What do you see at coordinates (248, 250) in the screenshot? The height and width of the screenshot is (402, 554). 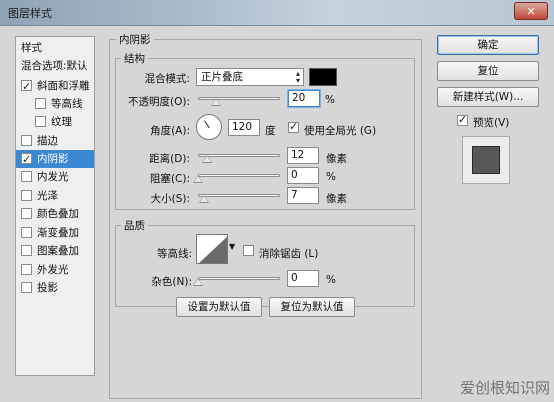 I see `anti-alias-checkbox` at bounding box center [248, 250].